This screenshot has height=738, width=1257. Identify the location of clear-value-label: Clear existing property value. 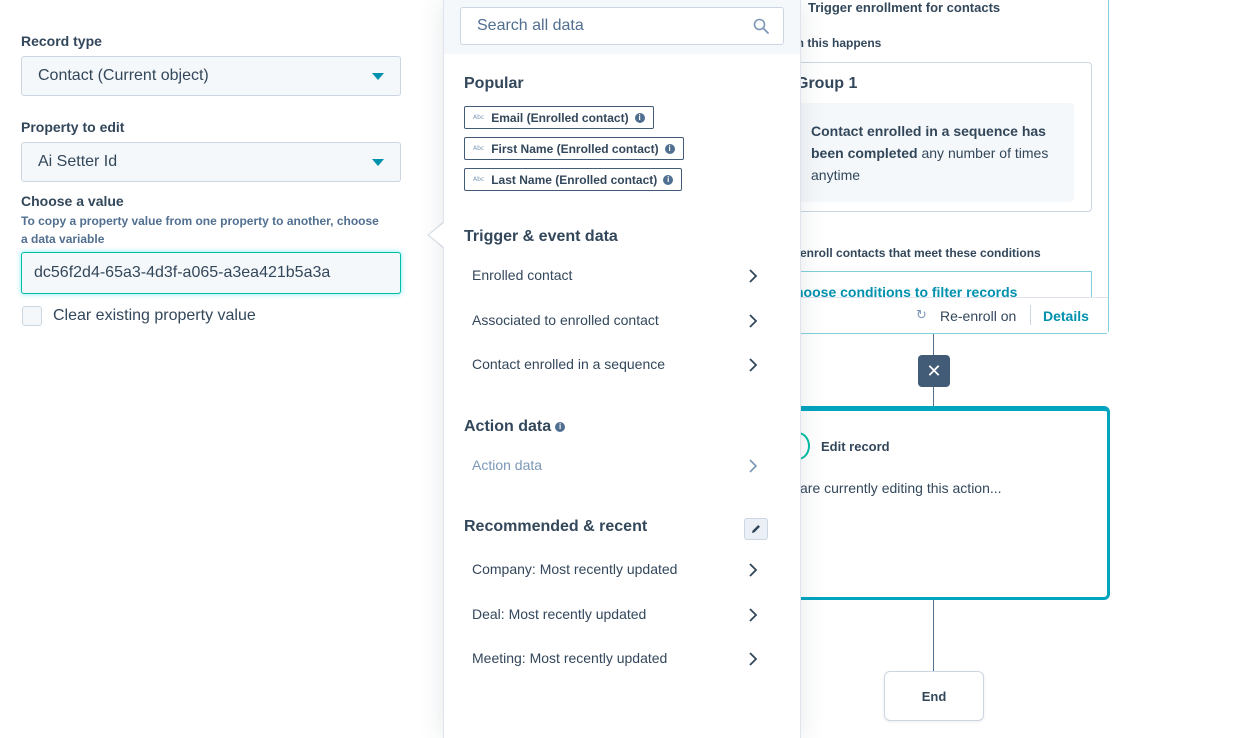
(154, 316).